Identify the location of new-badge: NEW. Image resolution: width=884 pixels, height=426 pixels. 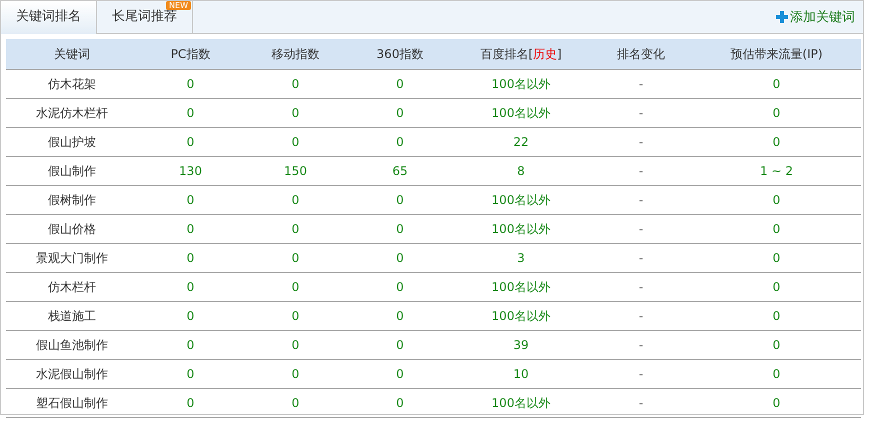
(178, 5).